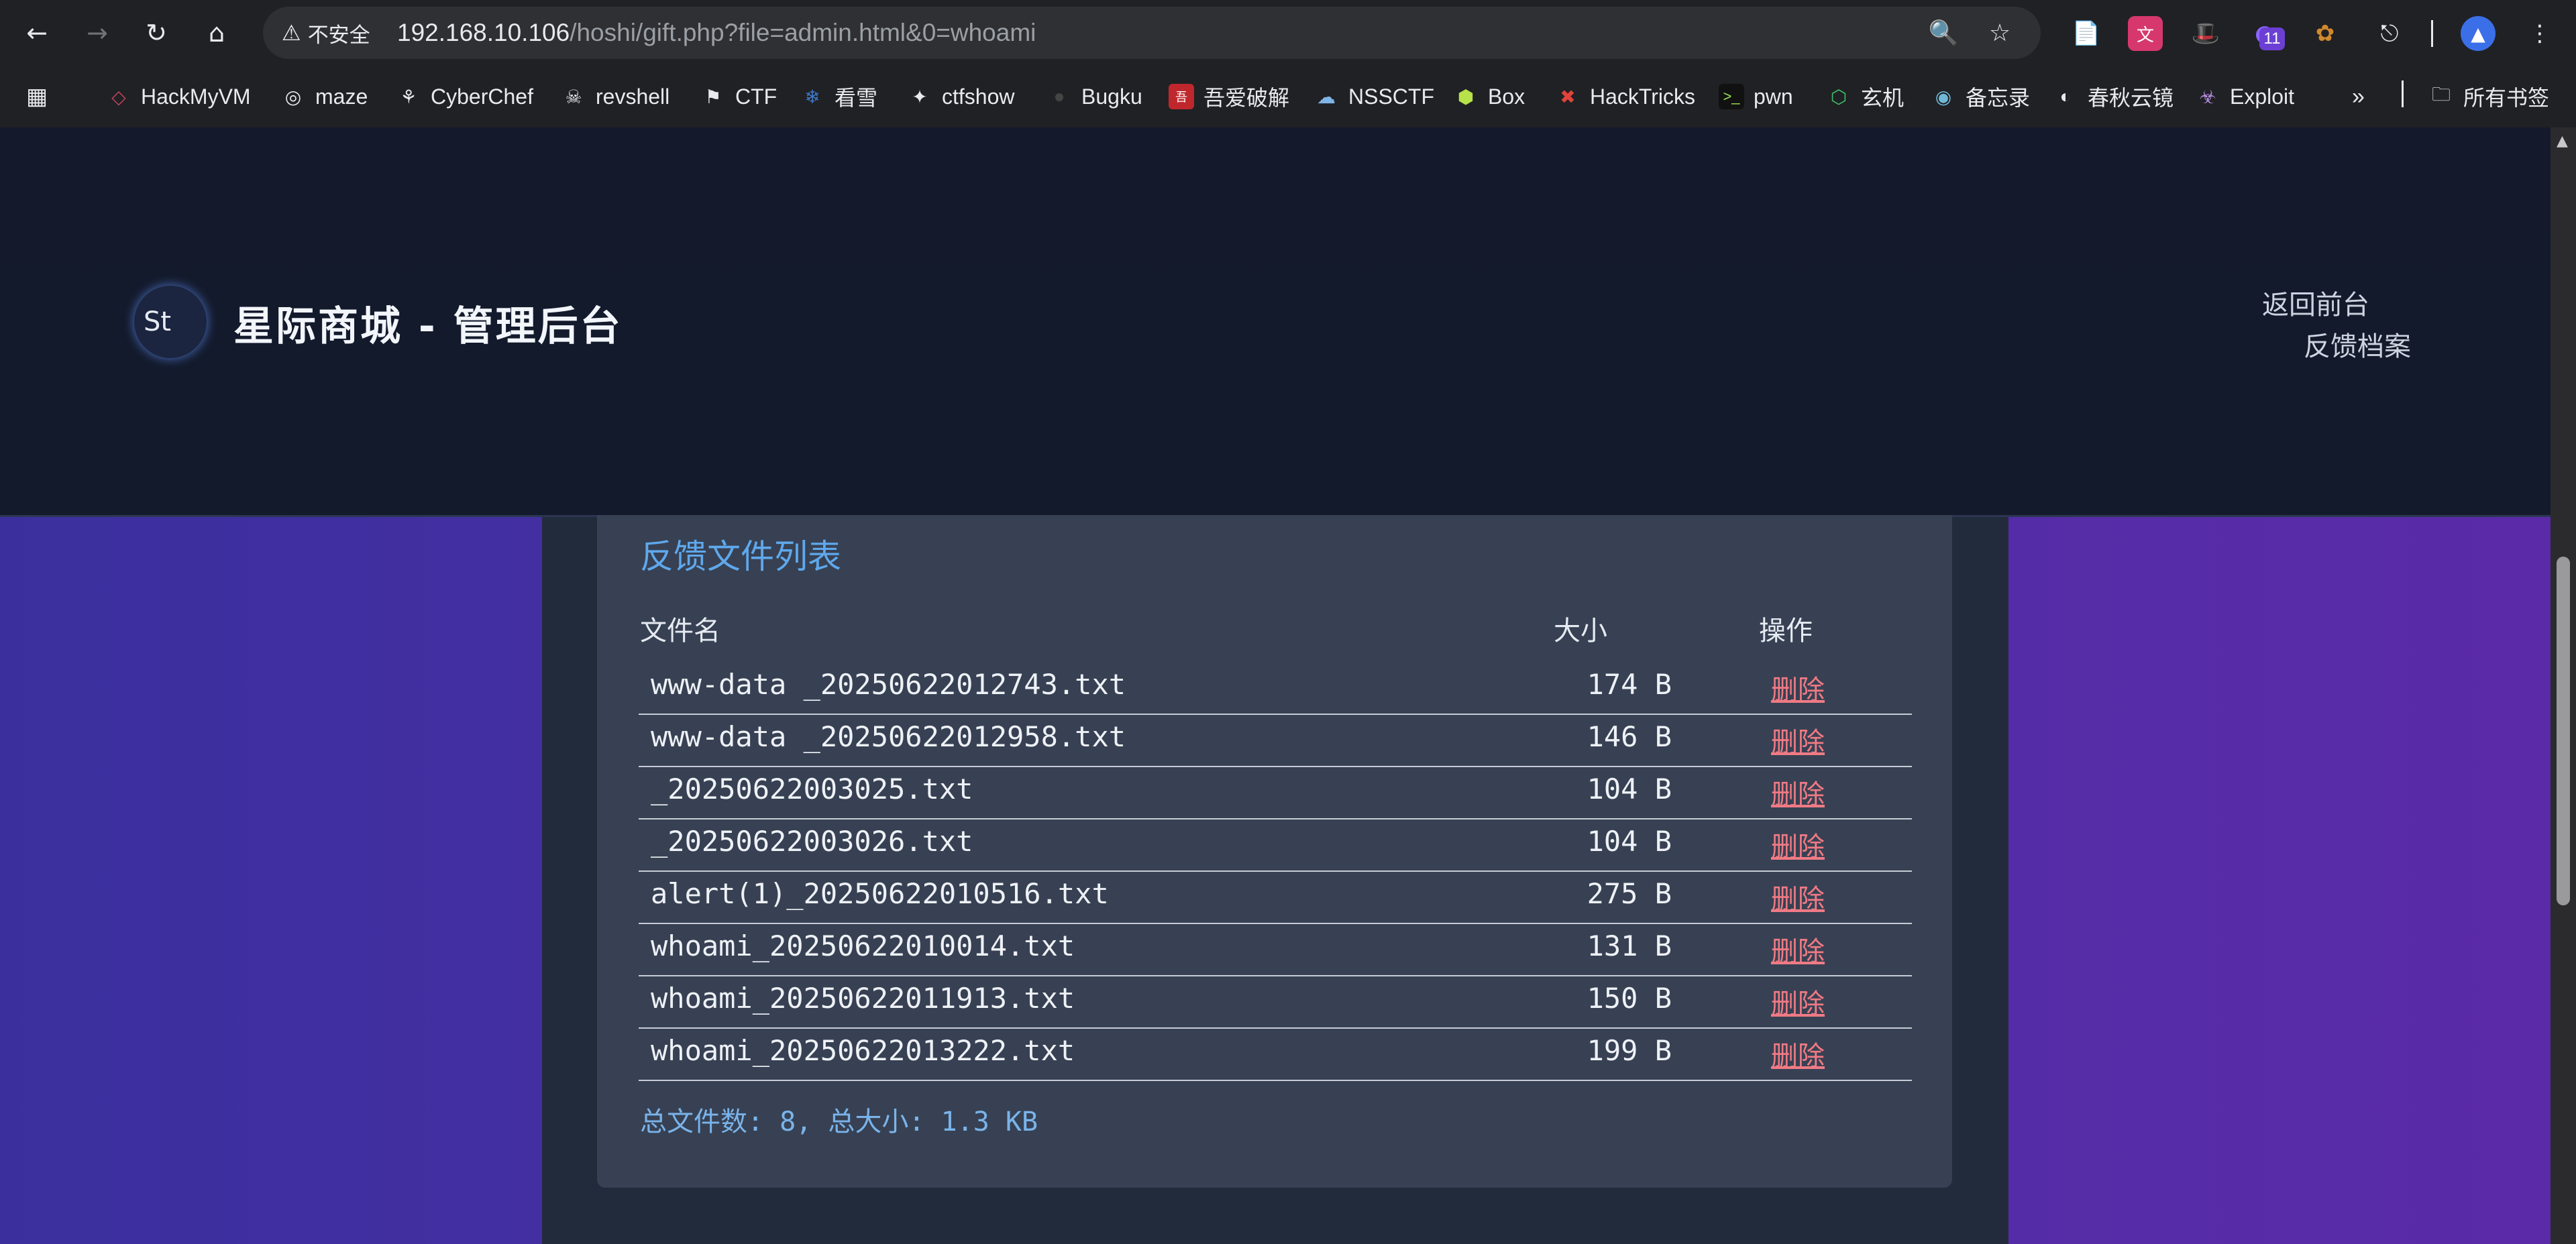  What do you see at coordinates (2086, 33) in the screenshot?
I see `reading-list-icon: 📄` at bounding box center [2086, 33].